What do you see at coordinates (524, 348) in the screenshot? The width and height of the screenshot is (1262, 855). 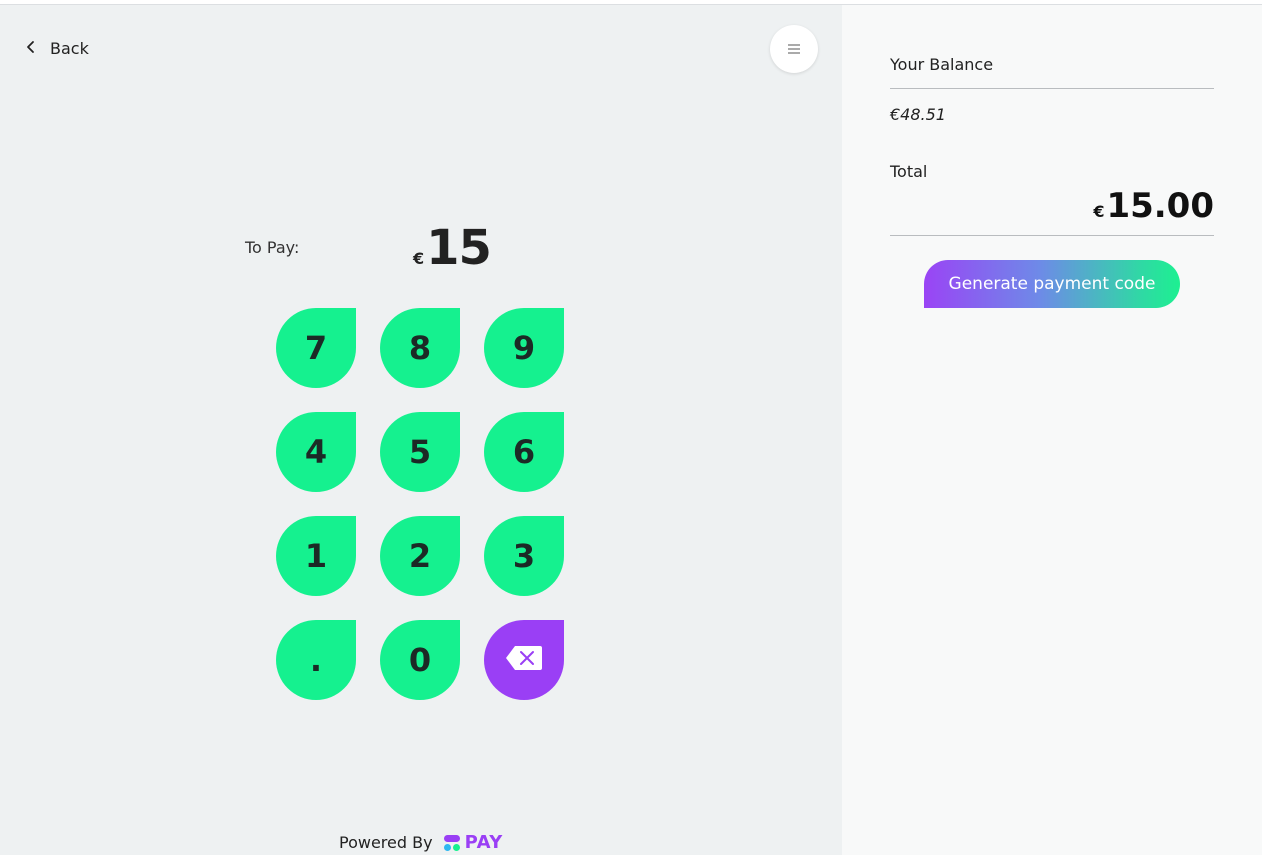 I see `key-9: 9` at bounding box center [524, 348].